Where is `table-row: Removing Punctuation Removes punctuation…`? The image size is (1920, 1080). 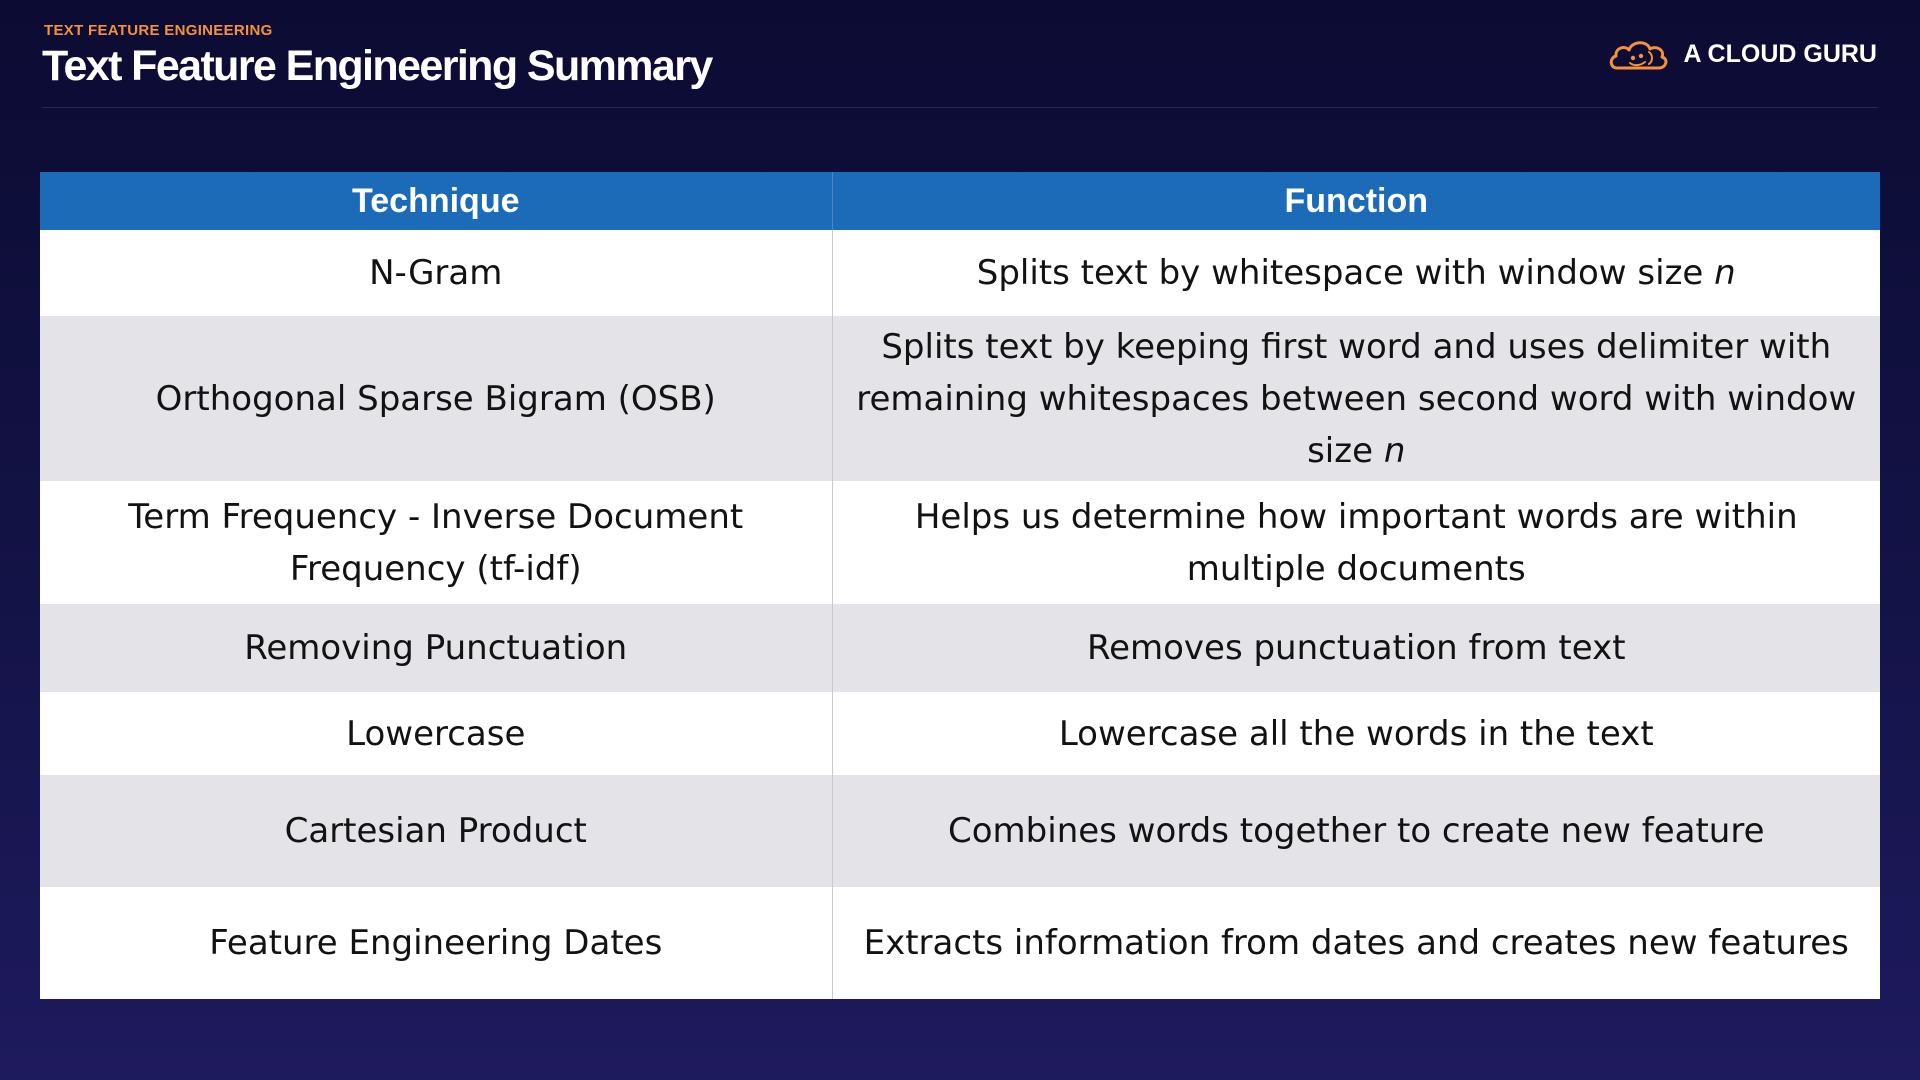 table-row: Removing Punctuation Removes punctuation… is located at coordinates (960, 648).